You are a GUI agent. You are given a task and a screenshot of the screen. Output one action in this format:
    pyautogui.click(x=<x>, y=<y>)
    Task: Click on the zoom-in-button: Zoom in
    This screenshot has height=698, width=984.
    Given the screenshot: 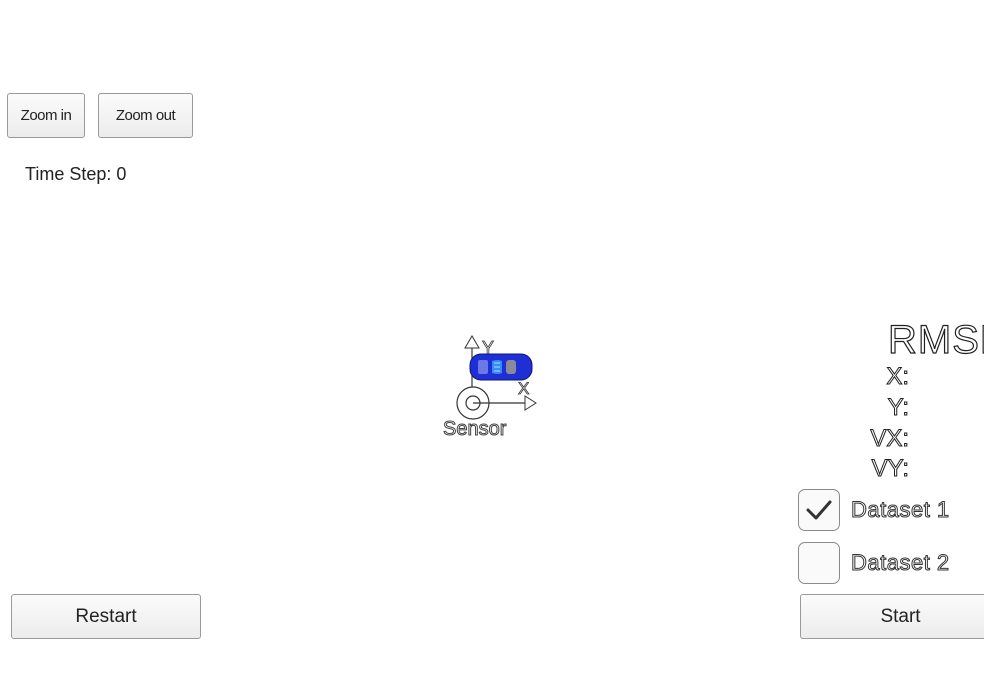 What is the action you would take?
    pyautogui.click(x=46, y=115)
    